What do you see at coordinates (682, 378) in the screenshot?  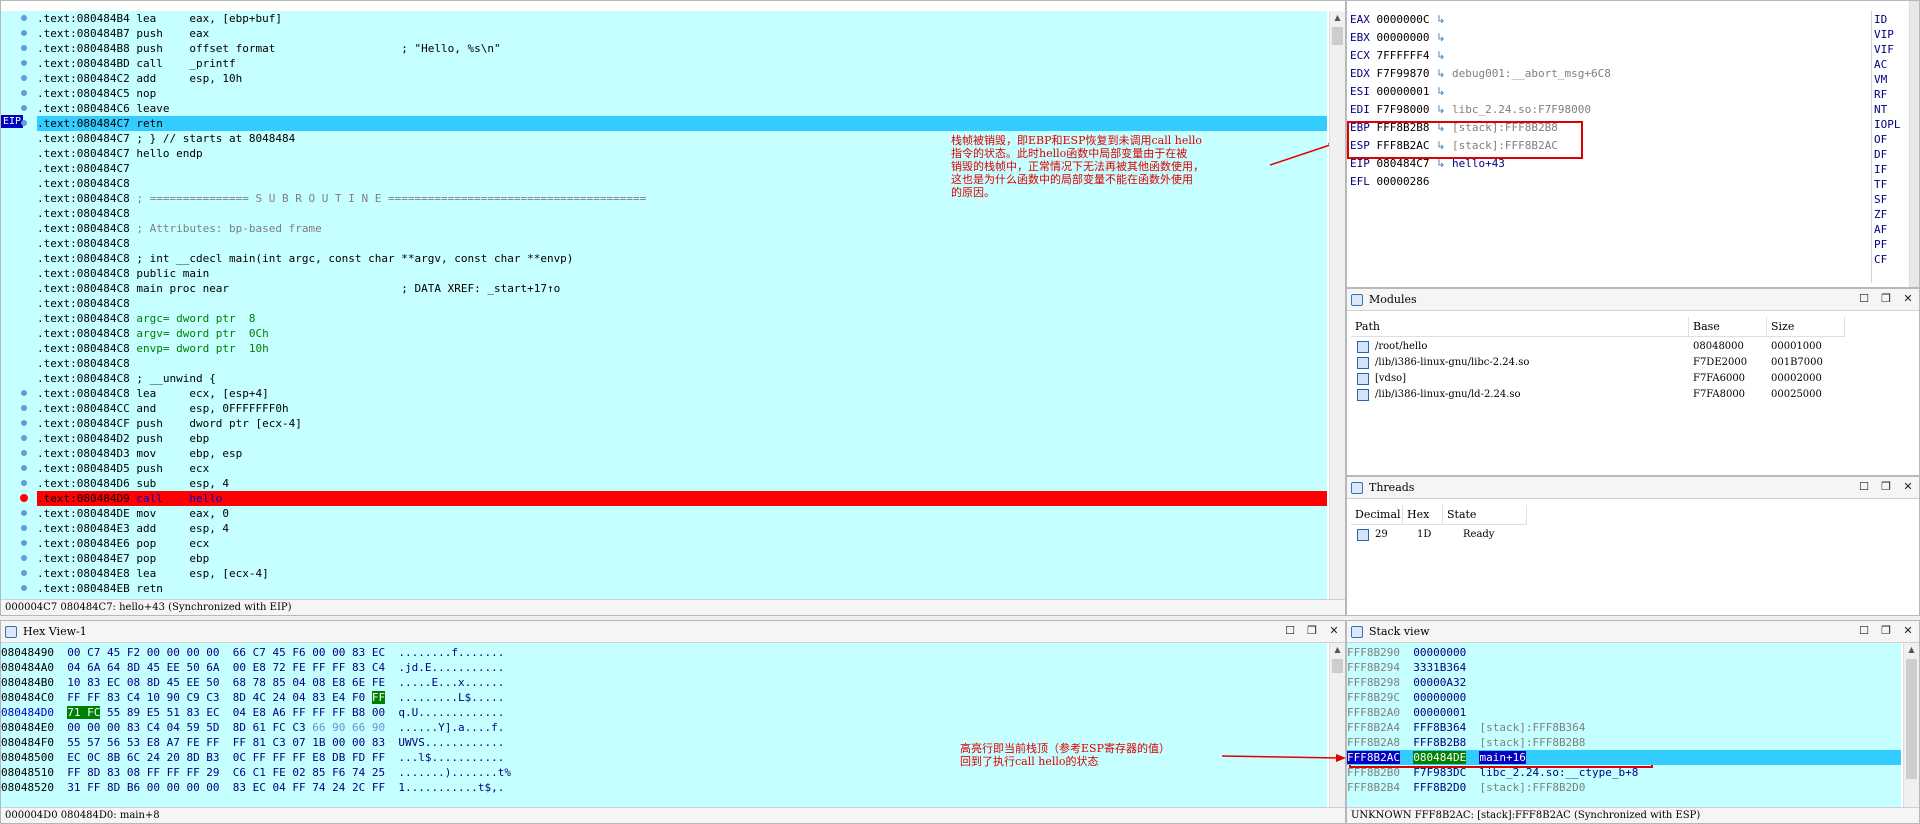 I see `code-line: .text:080484C8 ; __unwind {` at bounding box center [682, 378].